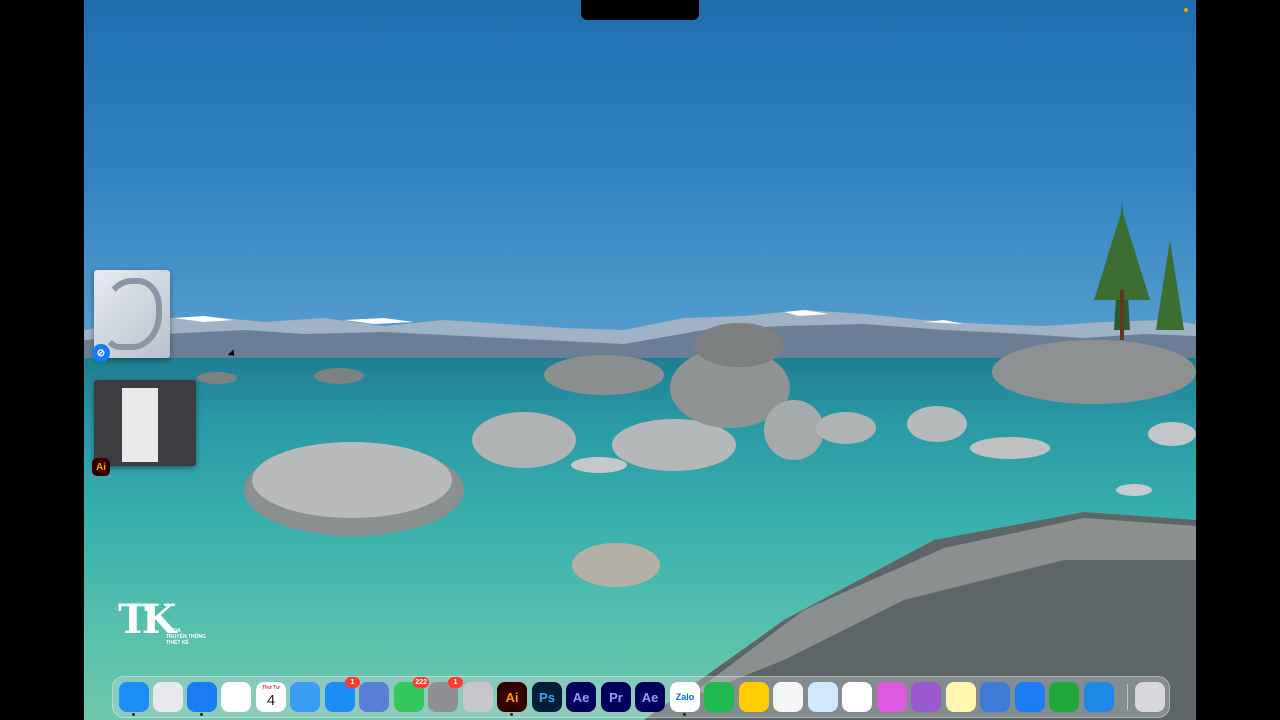 The height and width of the screenshot is (720, 1280). I want to click on dock-separator, so click(1127, 697).